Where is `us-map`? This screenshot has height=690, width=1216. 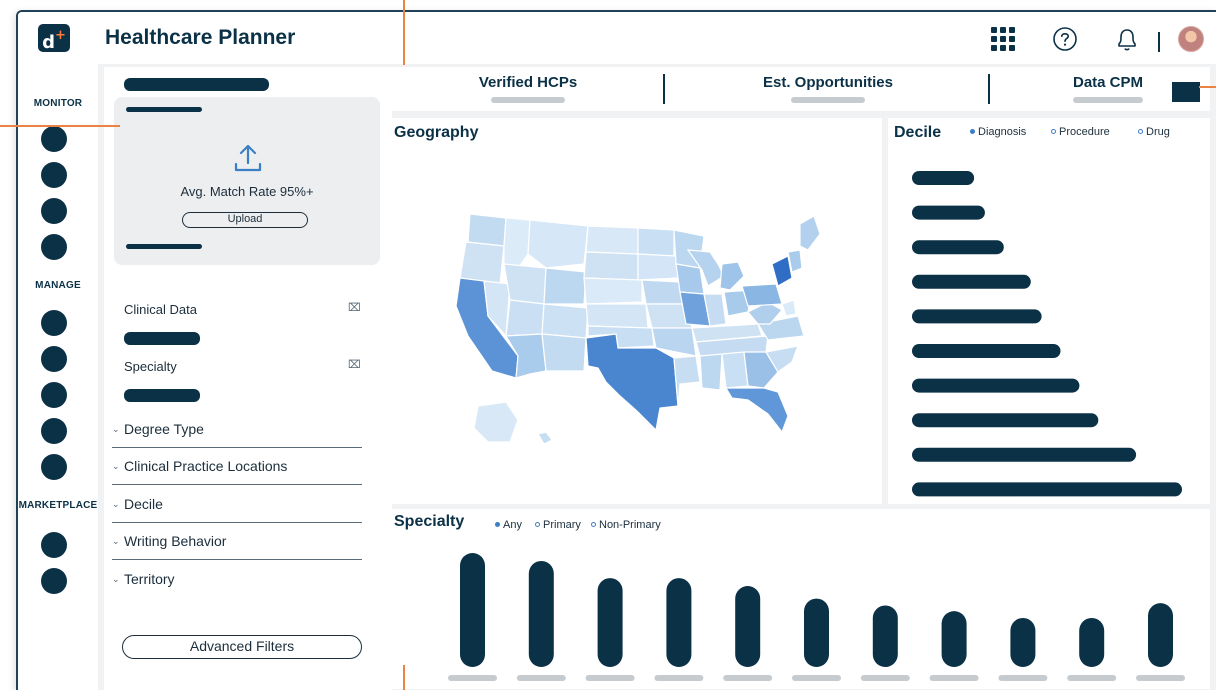 us-map is located at coordinates (638, 331).